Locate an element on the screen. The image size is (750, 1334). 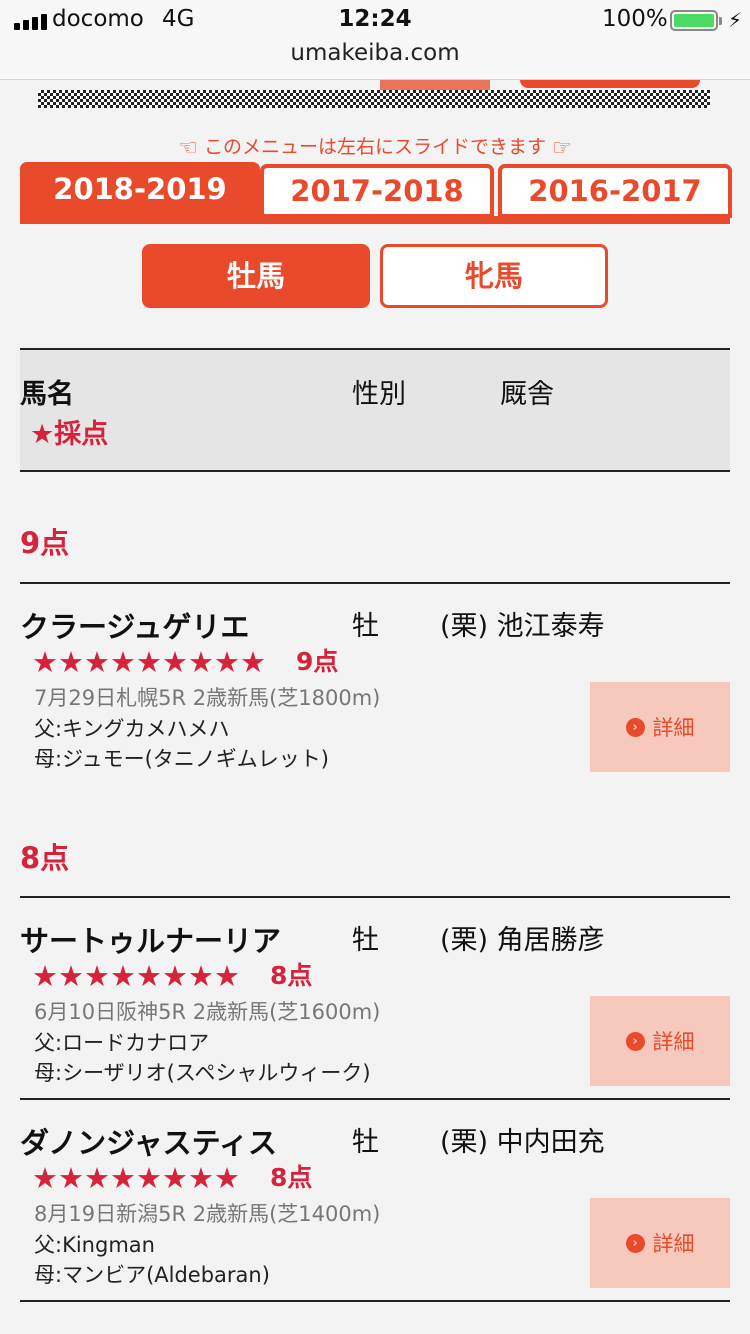
race-info: 8月19日新潟5R 2歳新馬(芝1400m) is located at coordinates (207, 1214).